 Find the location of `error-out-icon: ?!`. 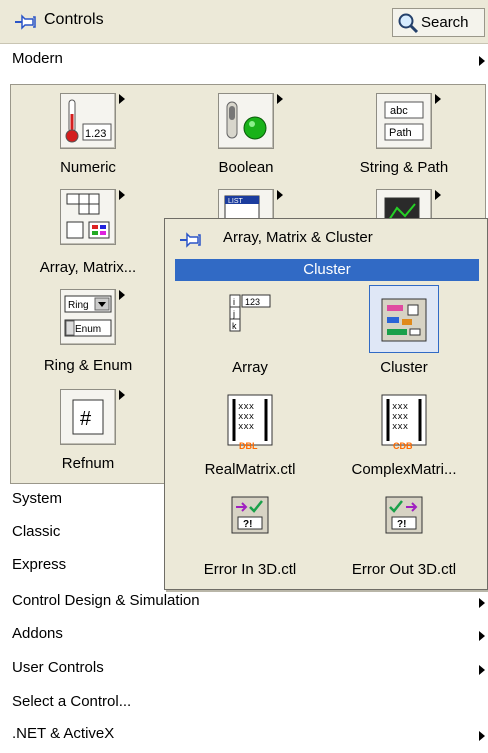

error-out-icon: ?! is located at coordinates (404, 515).